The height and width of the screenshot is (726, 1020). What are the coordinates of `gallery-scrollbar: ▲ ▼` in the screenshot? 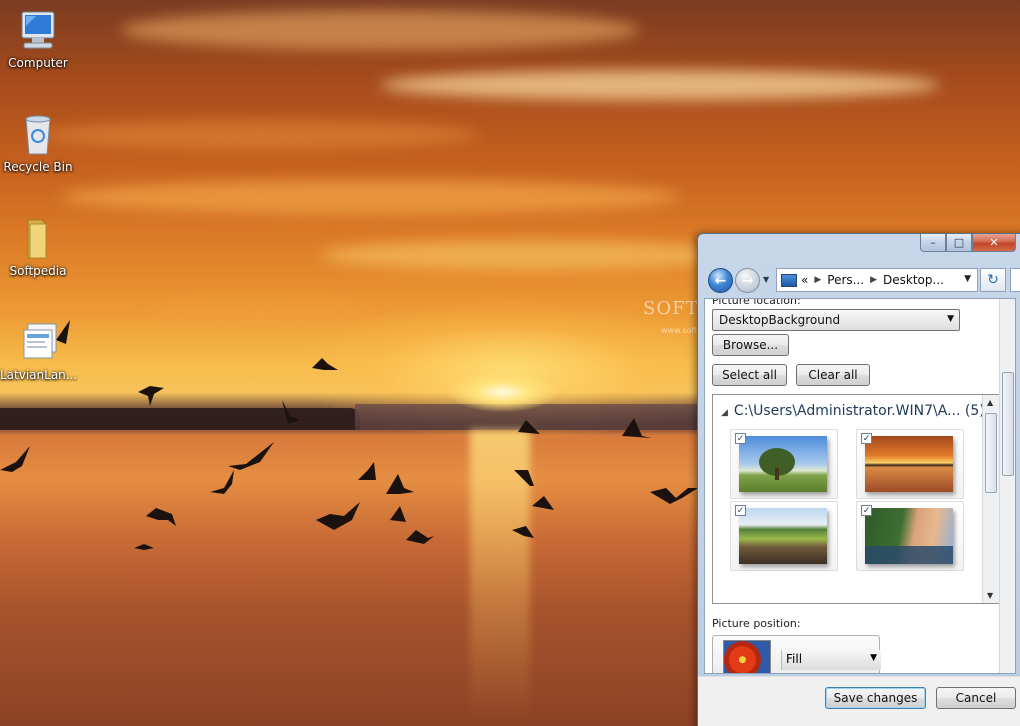 It's located at (990, 499).